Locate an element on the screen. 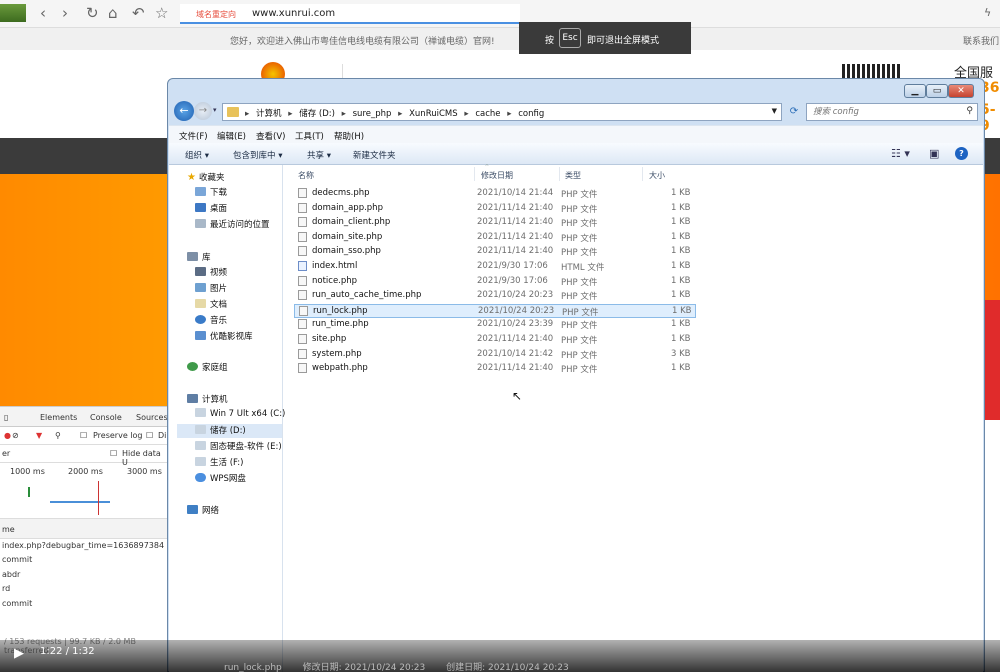 Image resolution: width=1000 pixels, height=672 pixels. disable-cache-checkbox: ☐ is located at coordinates (149, 435).